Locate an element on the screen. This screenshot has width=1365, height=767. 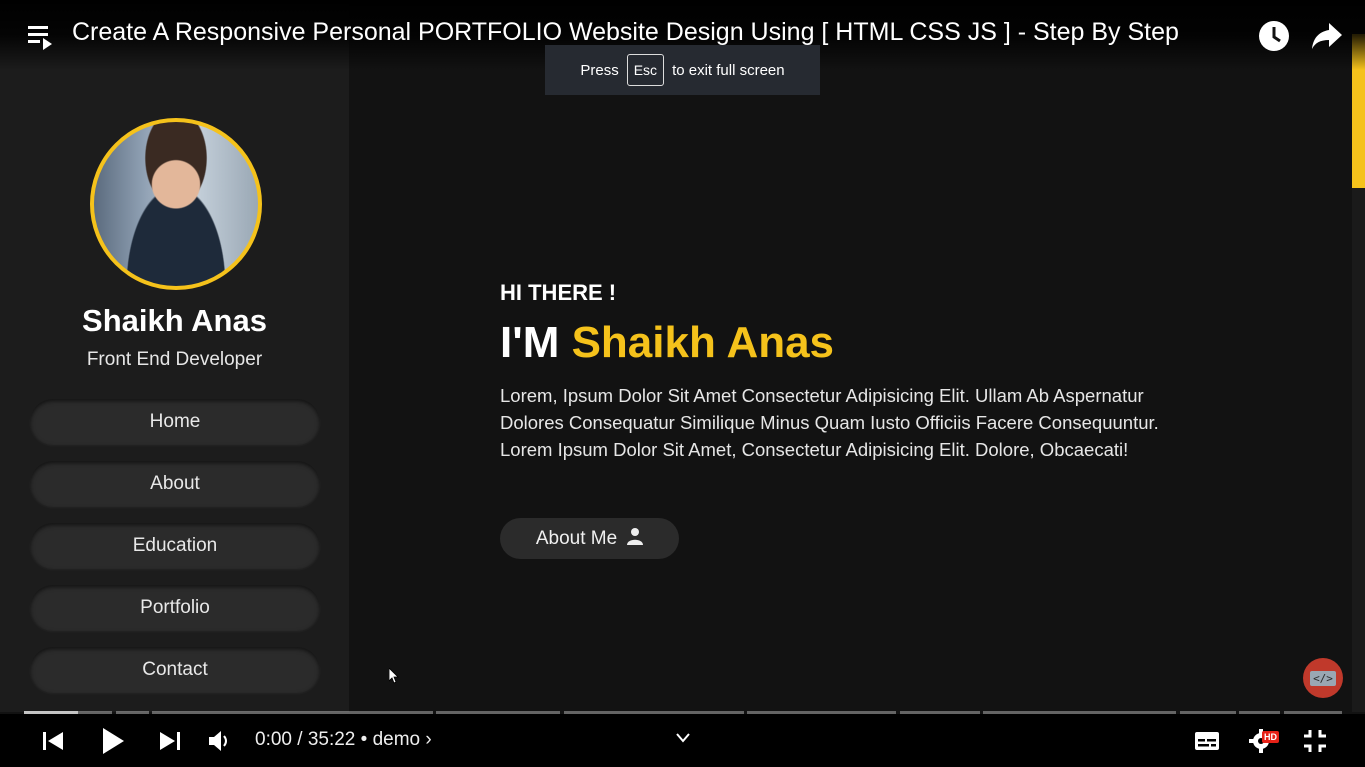
share-icon is located at coordinates (1327, 38).